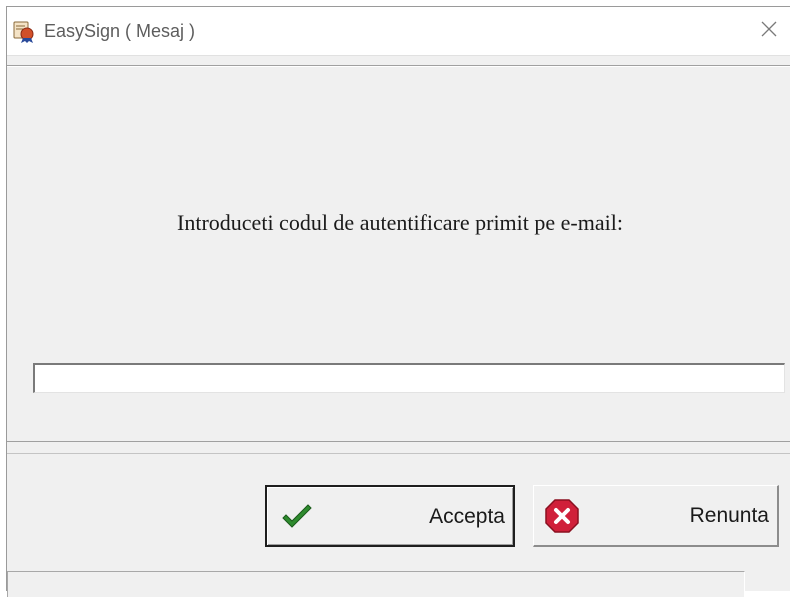  What do you see at coordinates (24, 32) in the screenshot?
I see `certificate-icon` at bounding box center [24, 32].